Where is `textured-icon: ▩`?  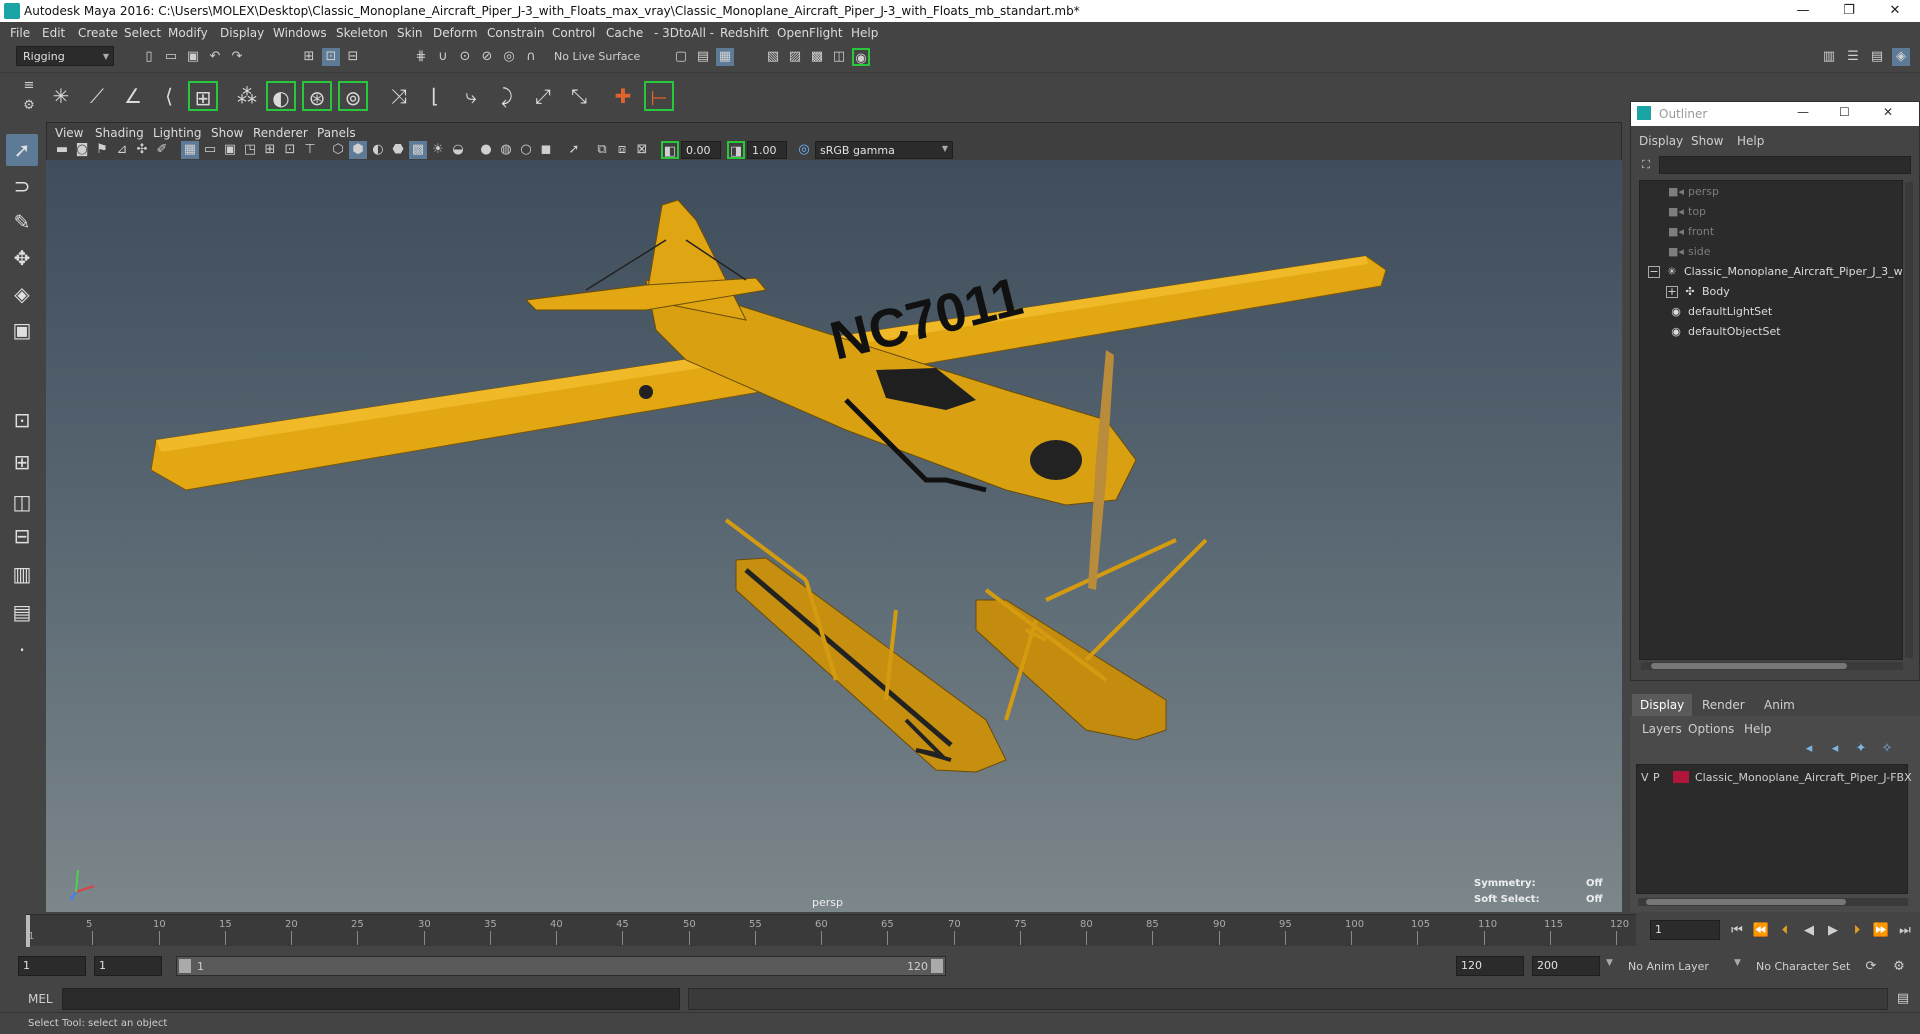 textured-icon: ▩ is located at coordinates (418, 150).